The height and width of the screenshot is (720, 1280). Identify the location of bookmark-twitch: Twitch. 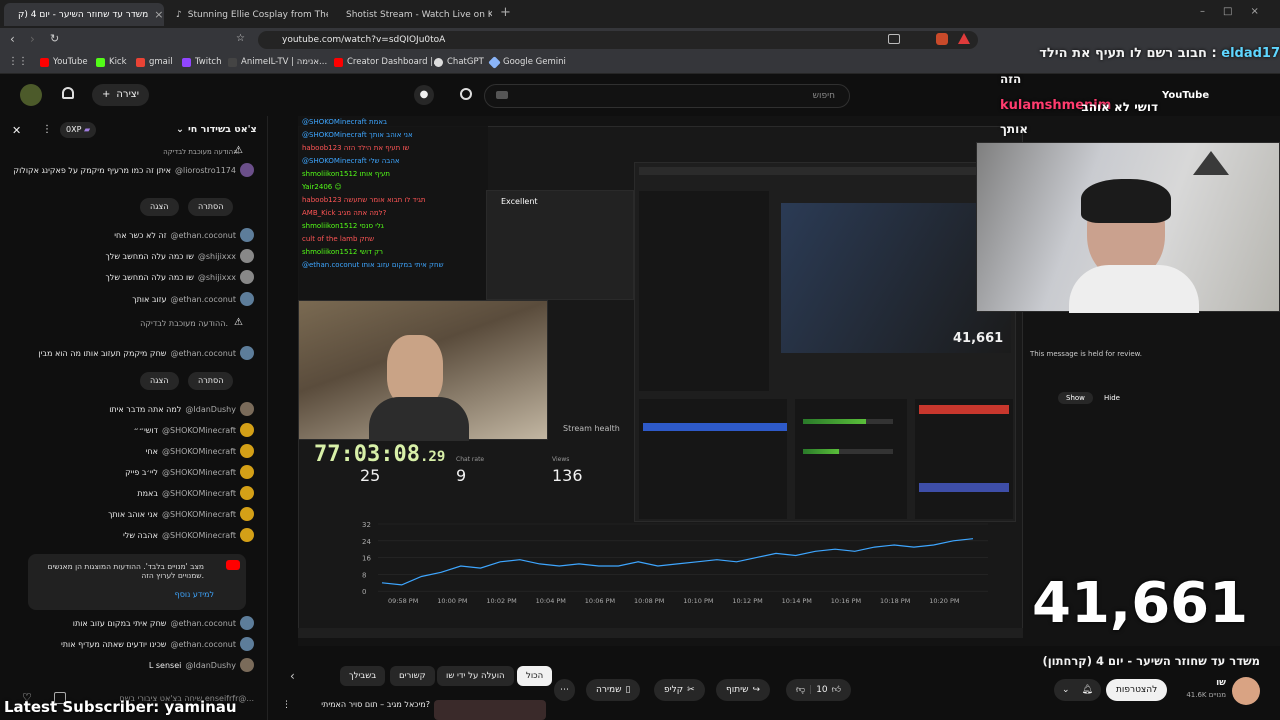
(202, 62).